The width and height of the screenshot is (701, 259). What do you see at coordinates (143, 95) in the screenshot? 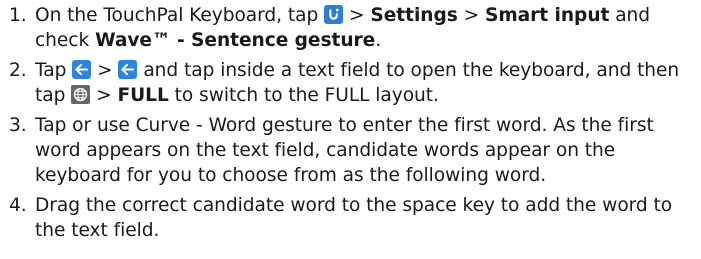
I see `full-term: FULL` at bounding box center [143, 95].